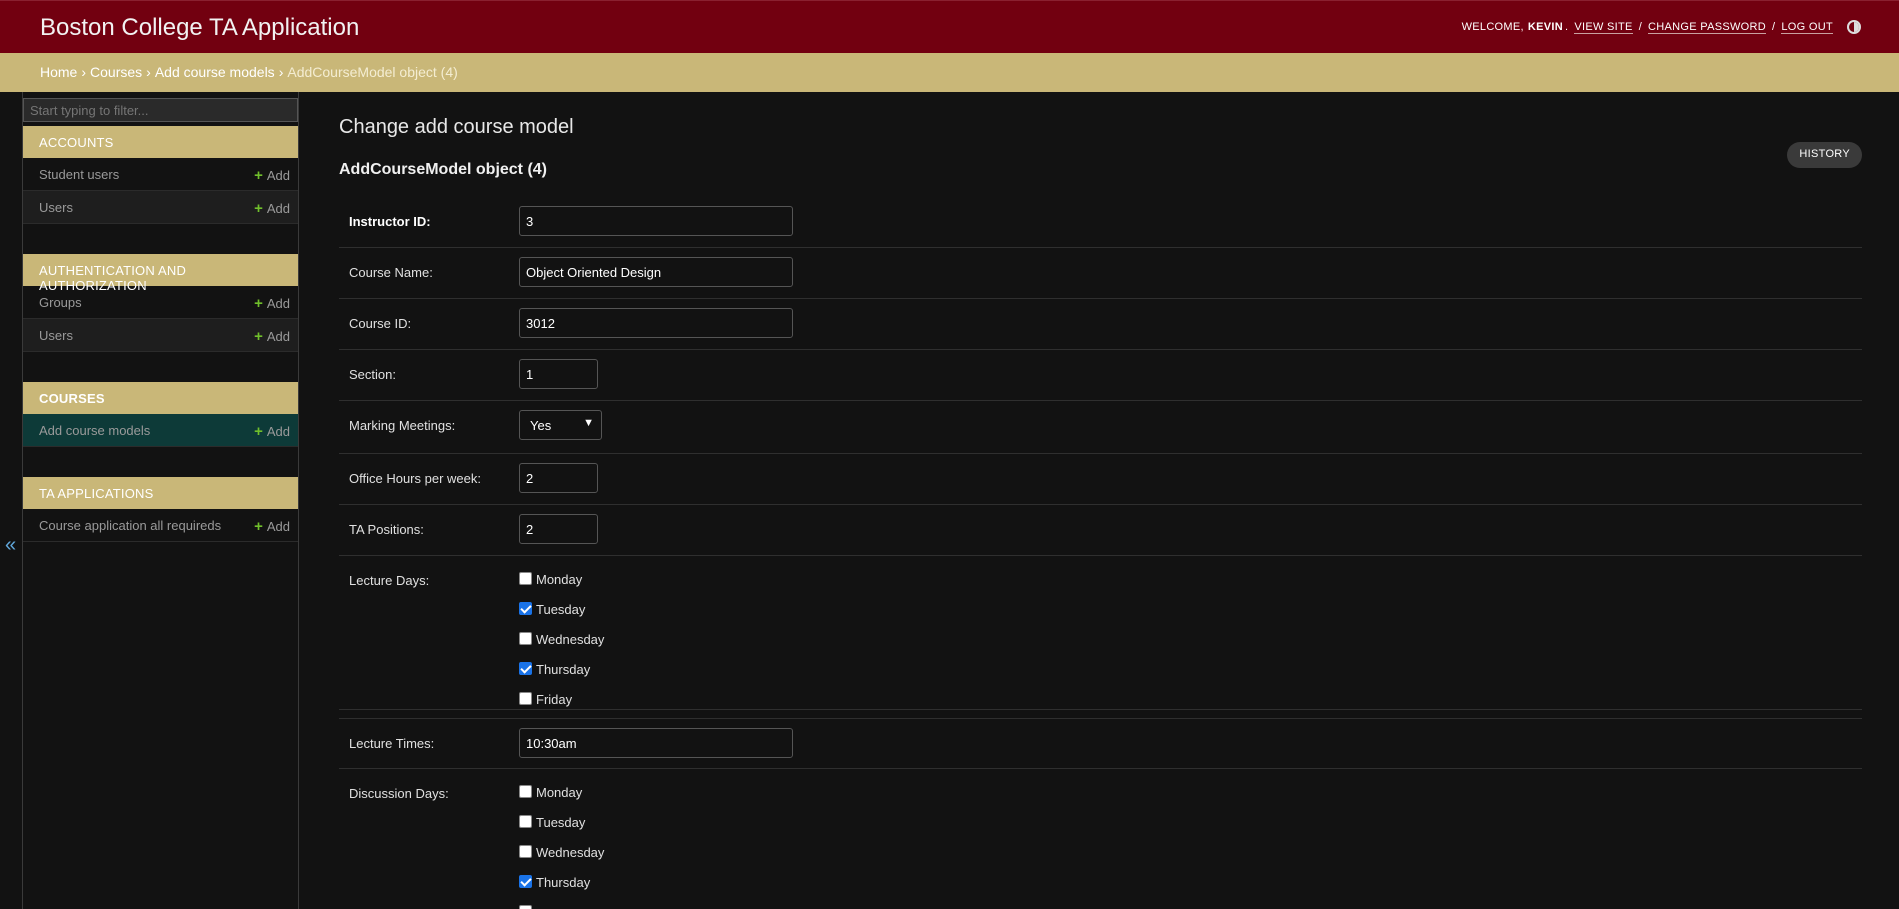 The image size is (1899, 909). I want to click on course-name-label: Course Name:, so click(391, 272).